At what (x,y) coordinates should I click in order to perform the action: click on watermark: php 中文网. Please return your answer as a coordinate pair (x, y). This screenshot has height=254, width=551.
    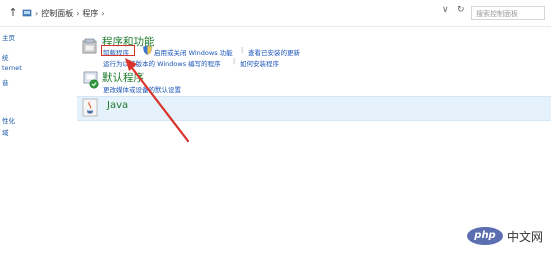
    Looking at the image, I should click on (505, 236).